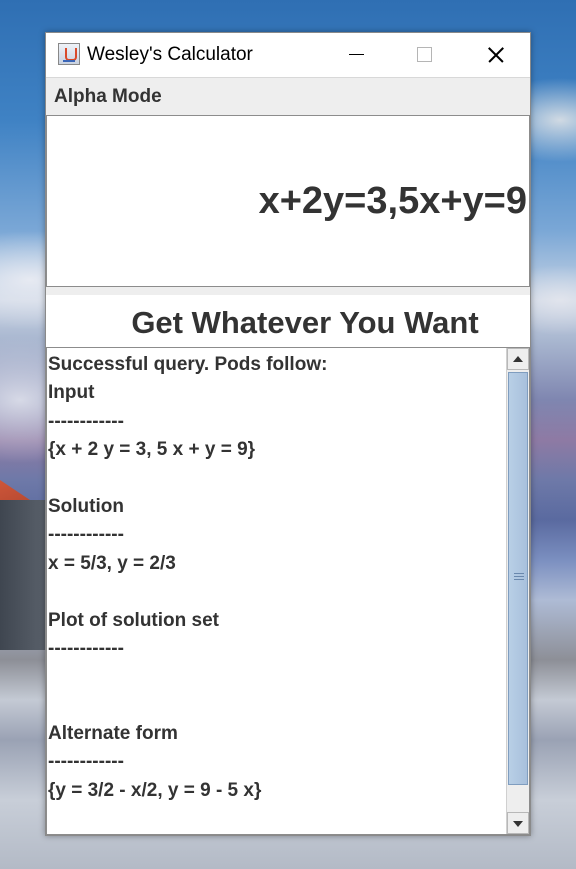  Describe the element at coordinates (424, 55) in the screenshot. I see `maximize-button` at that location.